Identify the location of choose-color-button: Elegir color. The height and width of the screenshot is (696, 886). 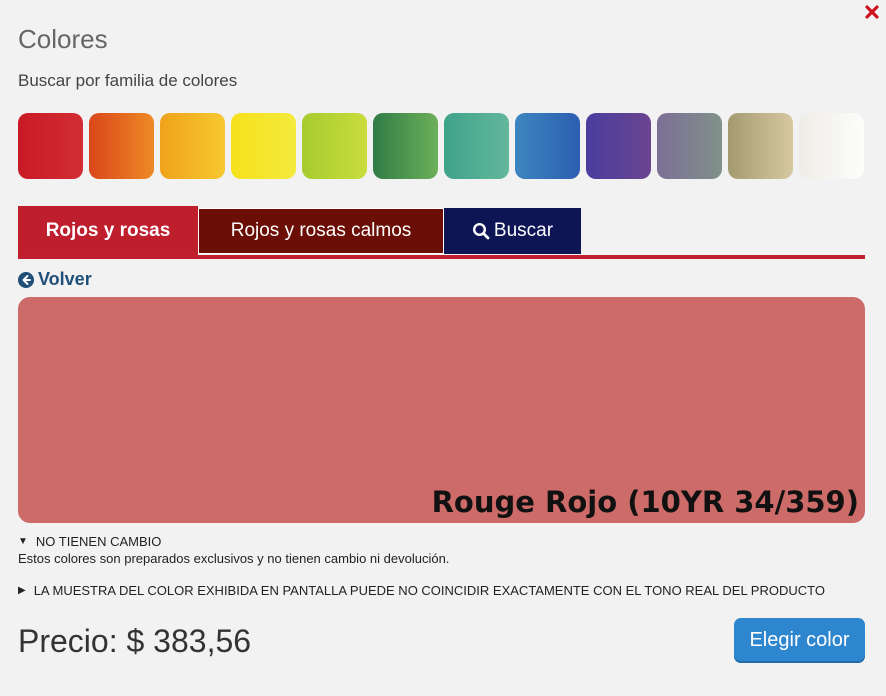
(799, 640).